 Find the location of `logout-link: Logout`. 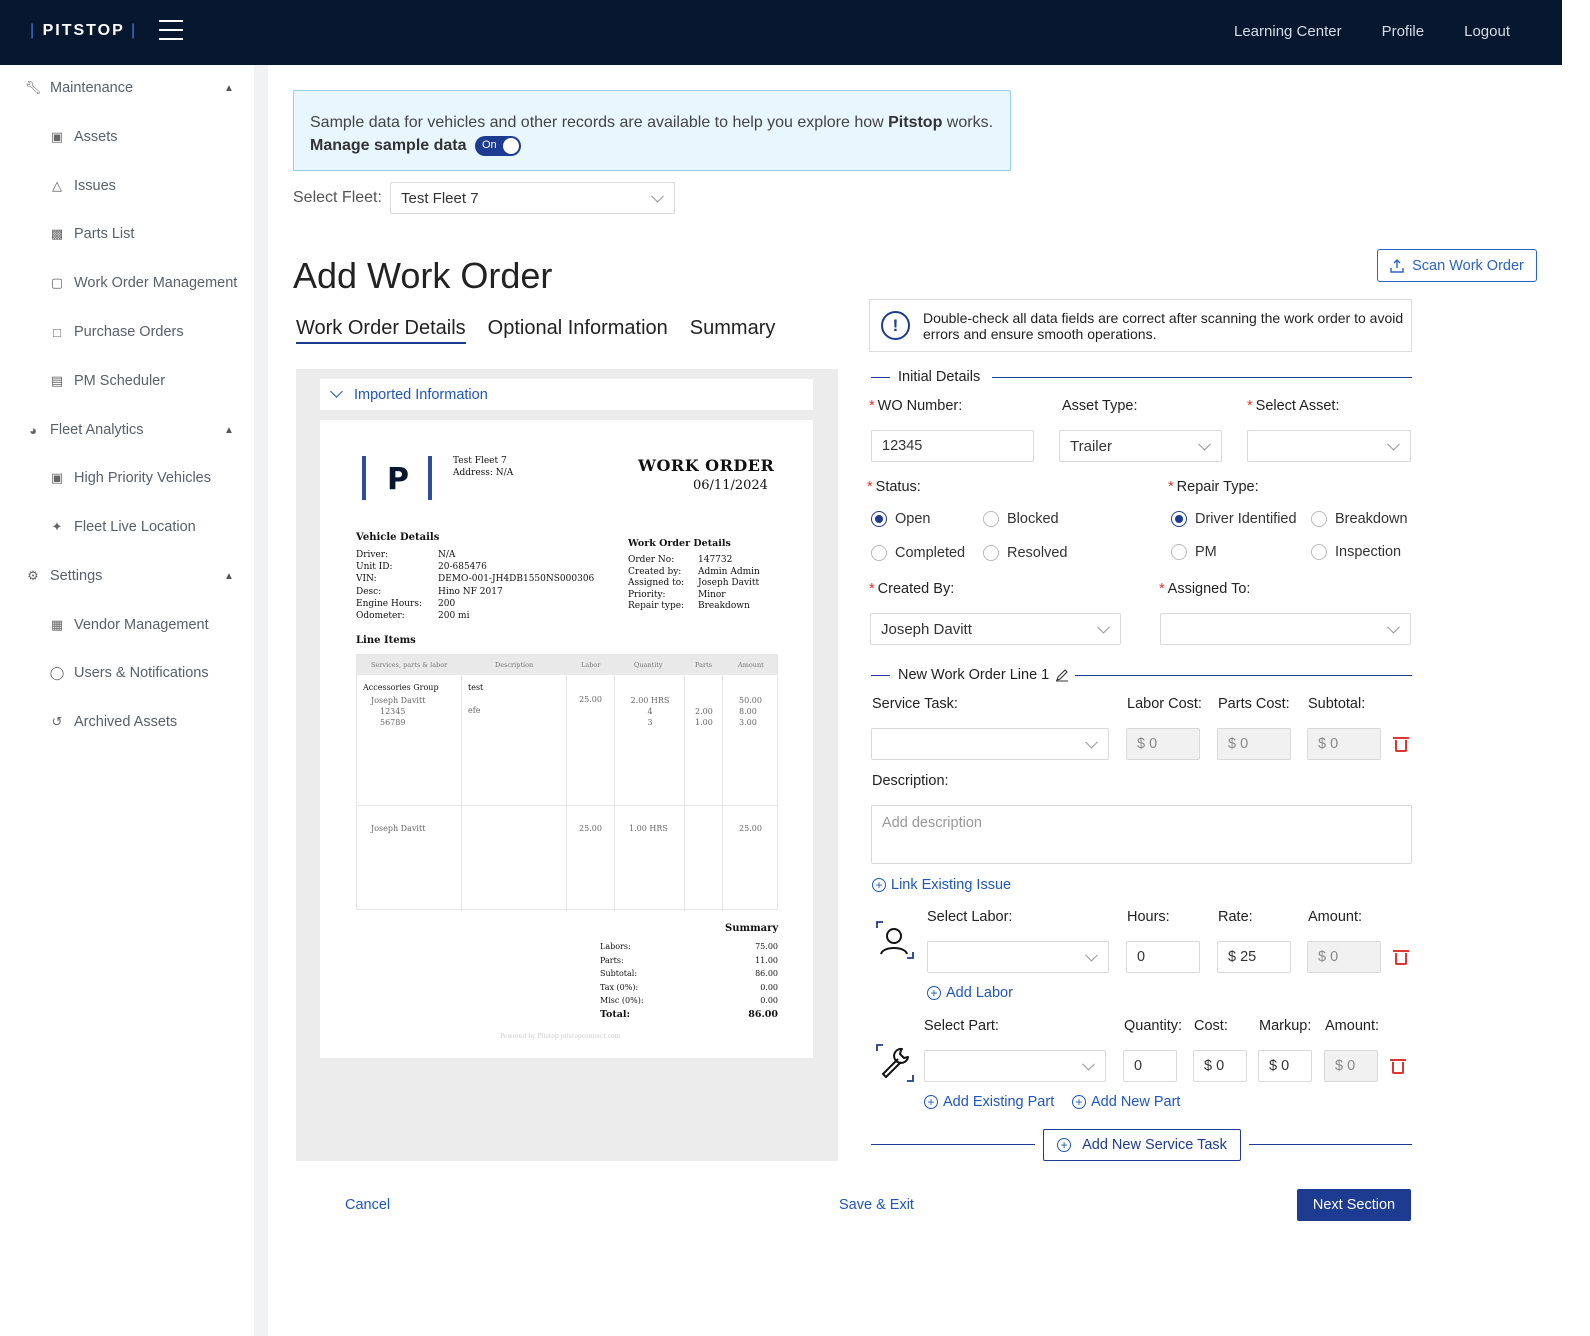

logout-link: Logout is located at coordinates (1487, 31).